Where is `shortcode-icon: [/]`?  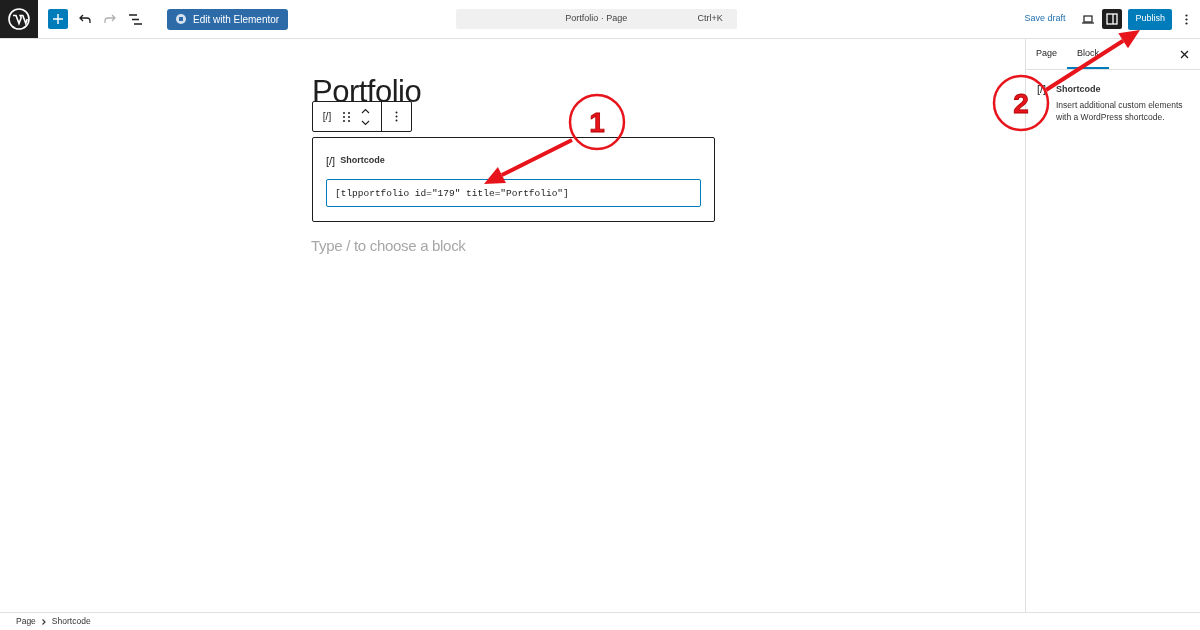
shortcode-icon: [/] is located at coordinates (331, 161).